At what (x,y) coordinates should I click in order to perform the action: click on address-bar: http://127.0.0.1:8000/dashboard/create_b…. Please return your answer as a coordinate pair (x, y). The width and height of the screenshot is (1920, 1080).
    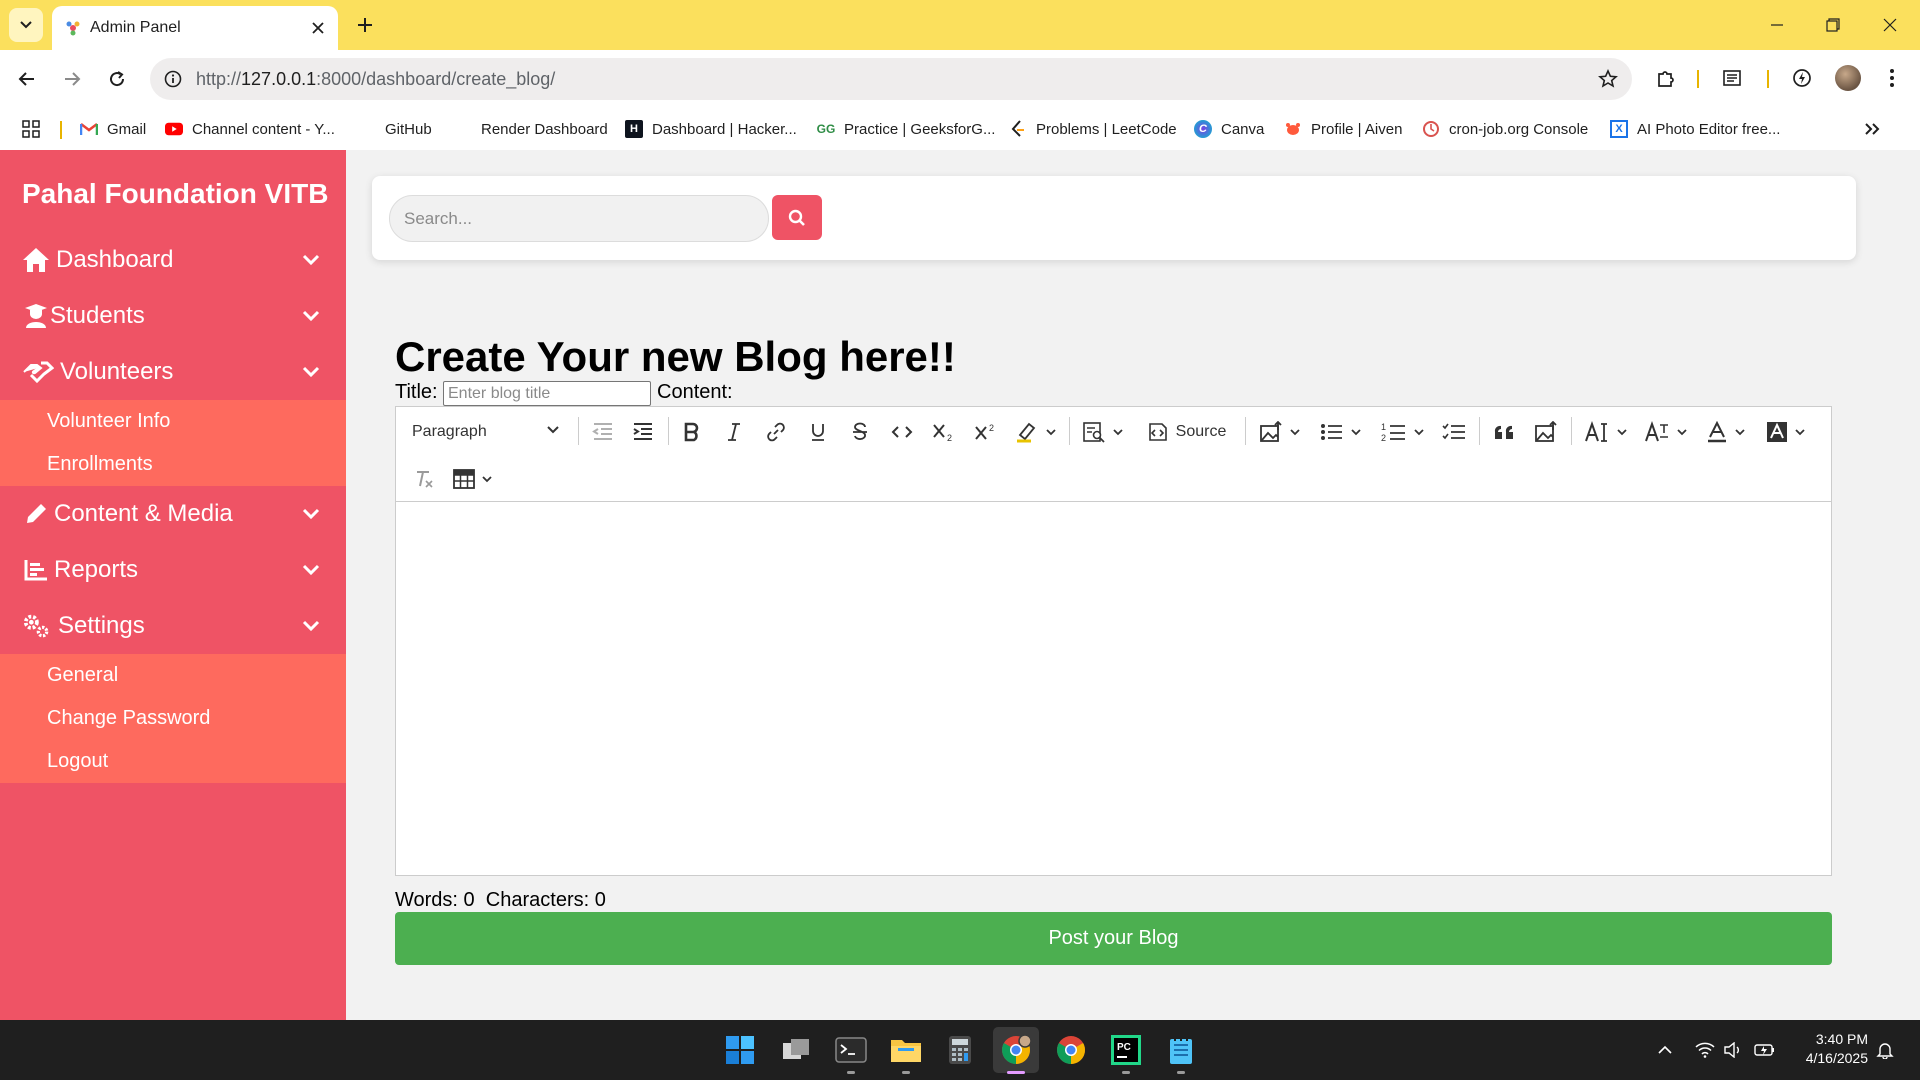
    Looking at the image, I should click on (891, 79).